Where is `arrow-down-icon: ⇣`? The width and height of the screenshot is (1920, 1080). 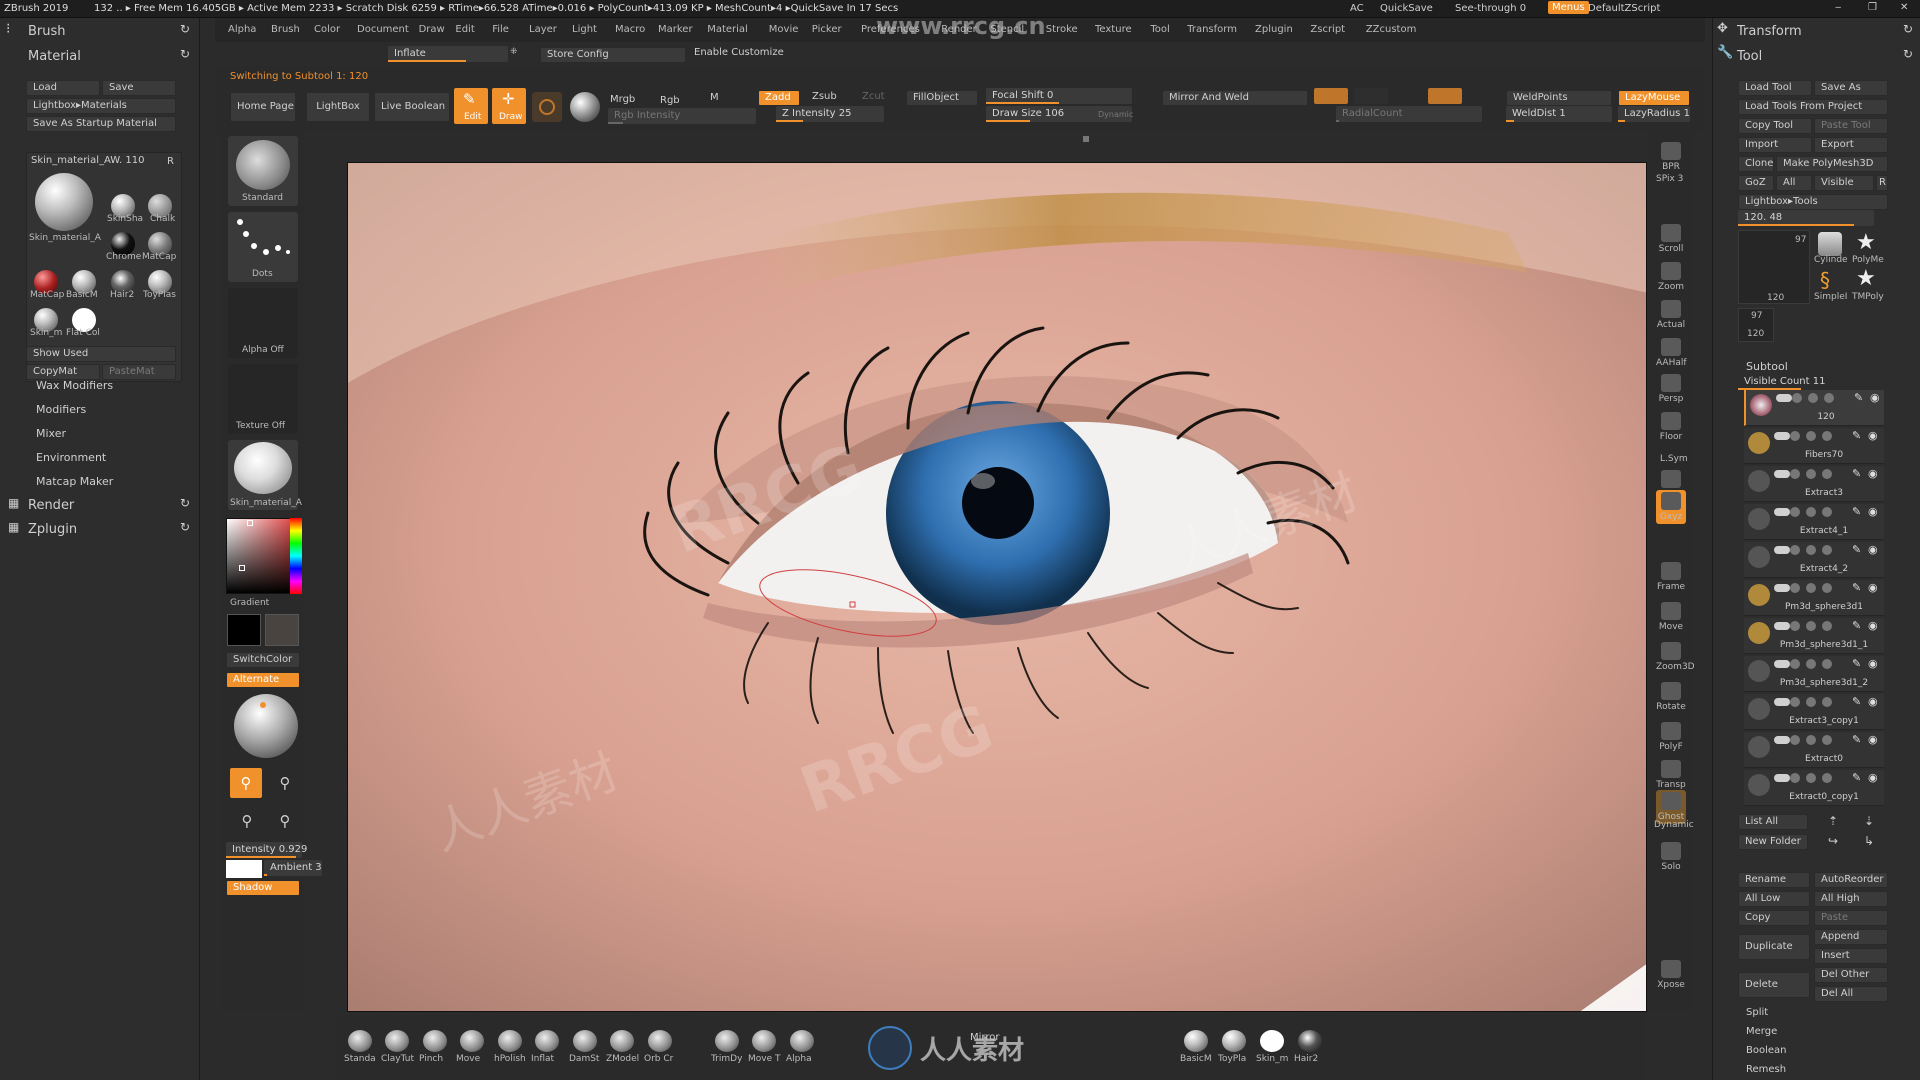 arrow-down-icon: ⇣ is located at coordinates (1869, 821).